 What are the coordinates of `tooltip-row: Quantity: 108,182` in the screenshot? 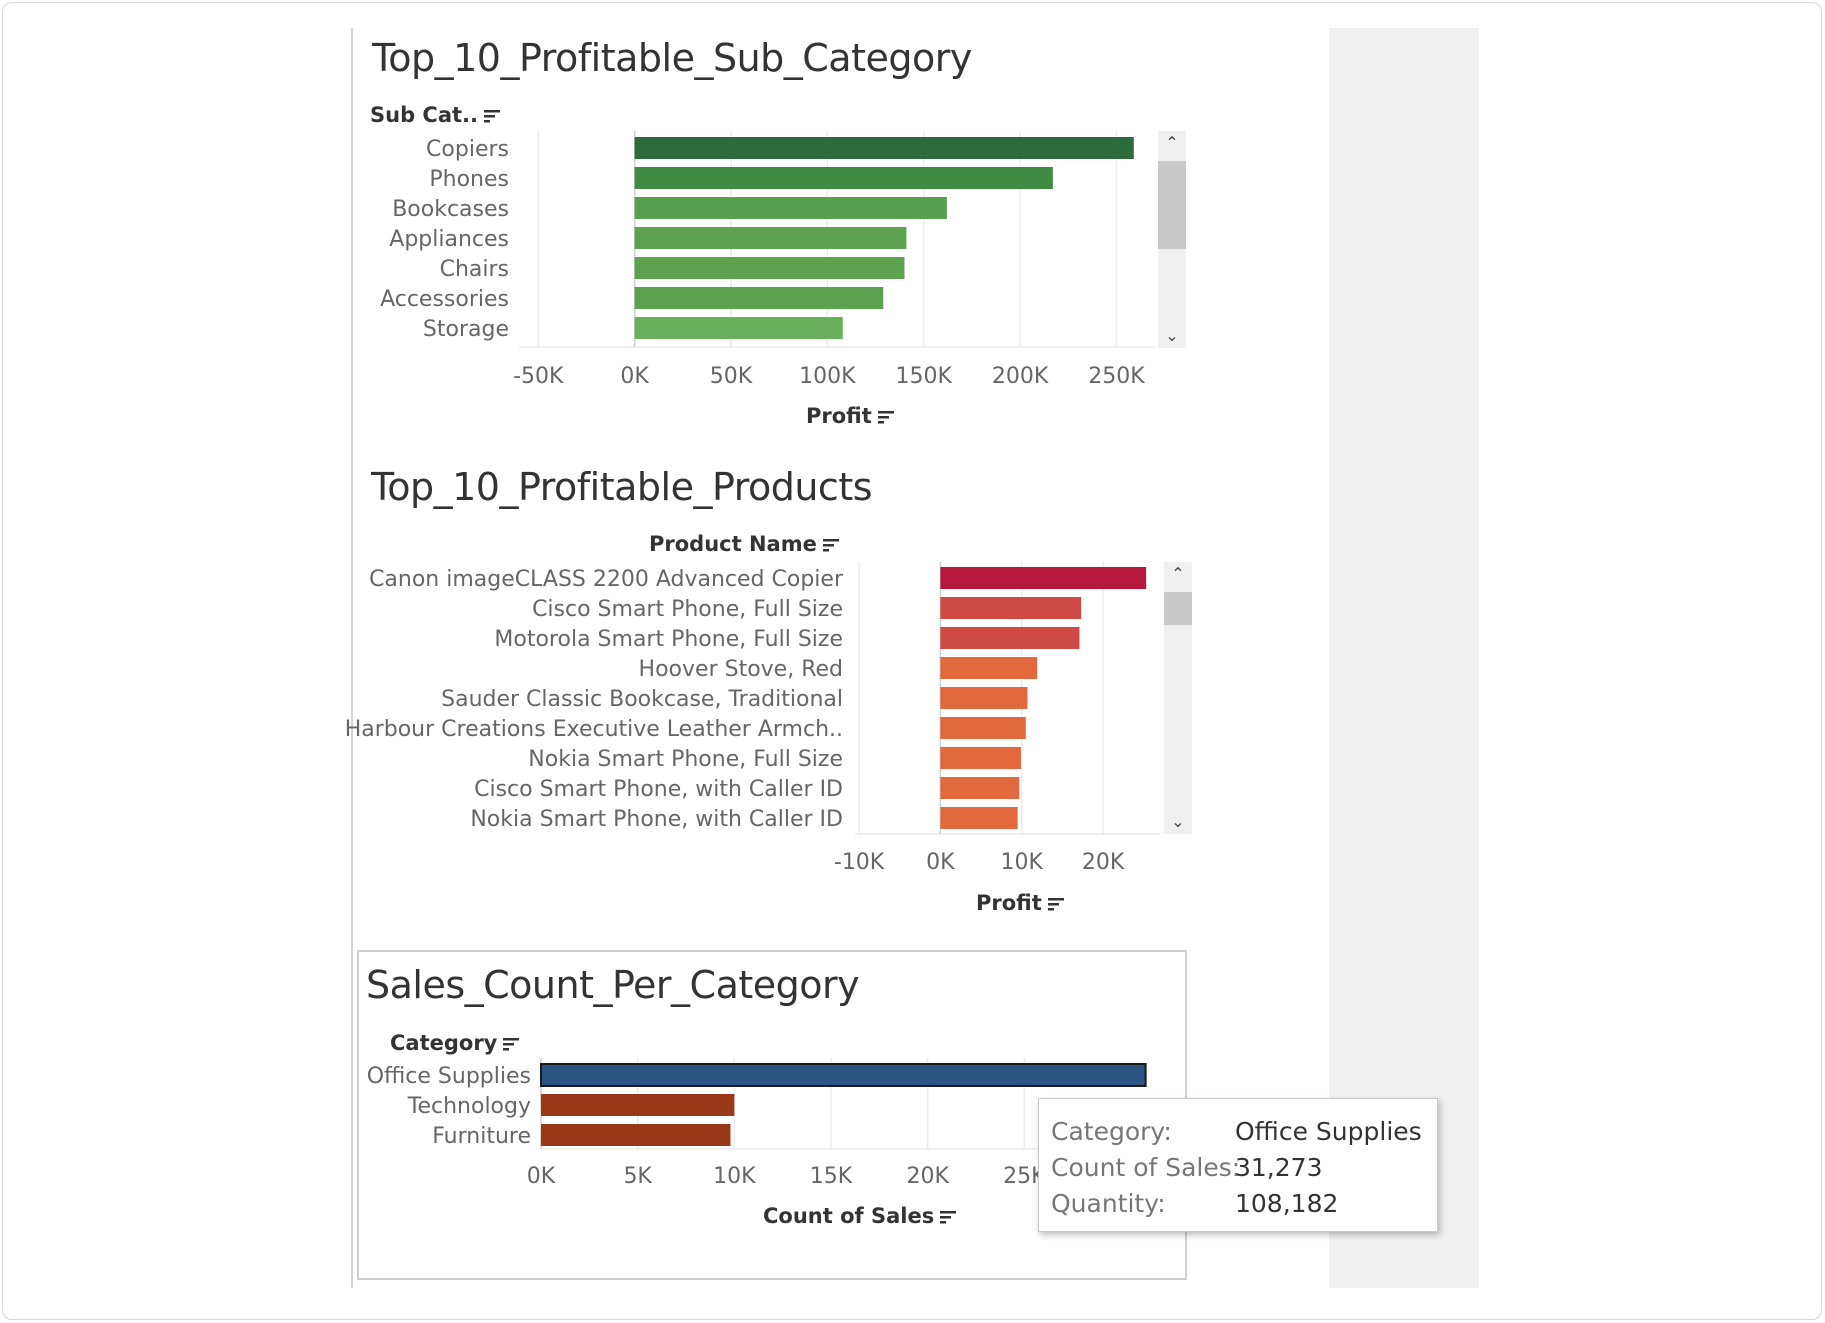 It's located at (1238, 1203).